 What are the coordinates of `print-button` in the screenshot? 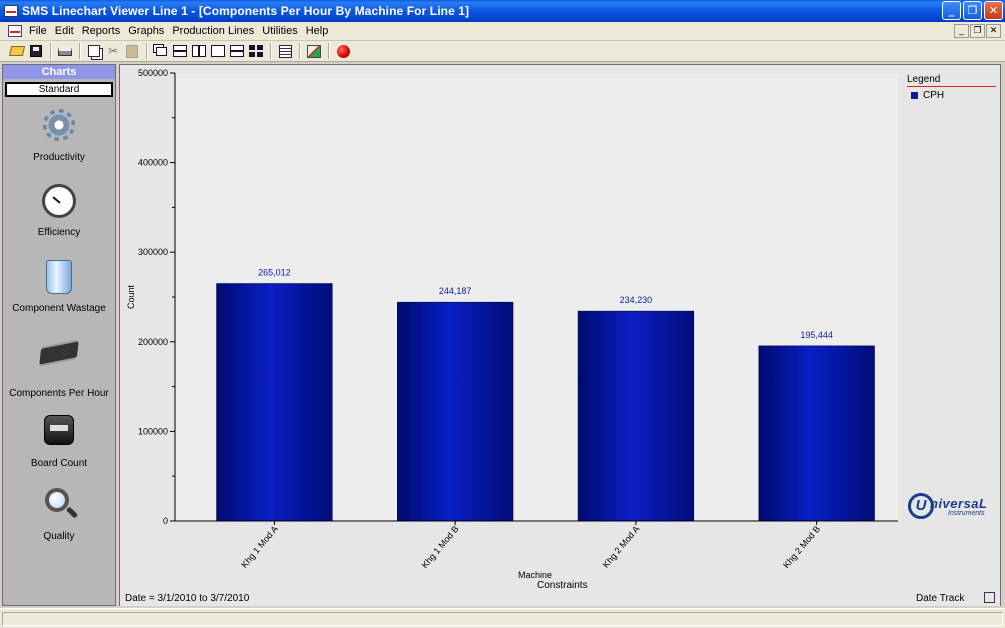 It's located at (65, 51).